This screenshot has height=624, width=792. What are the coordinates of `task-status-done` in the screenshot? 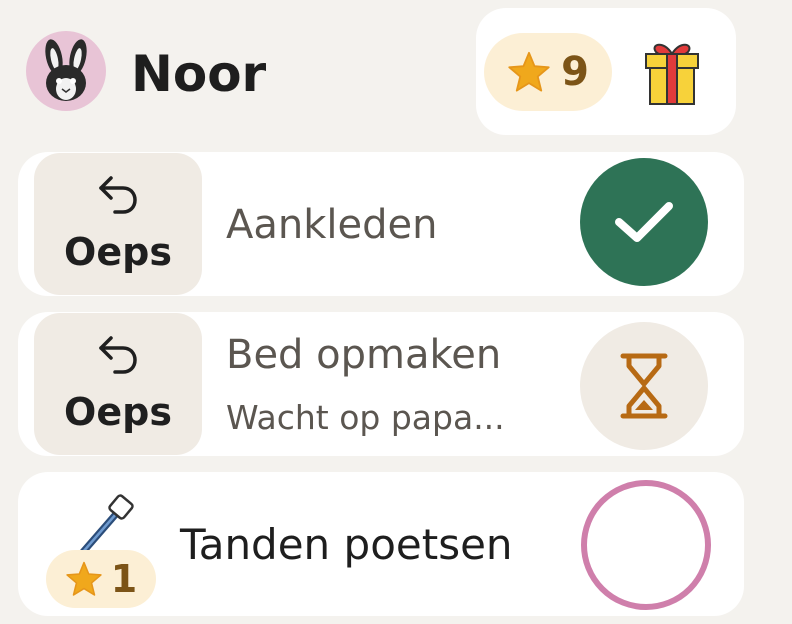 It's located at (644, 222).